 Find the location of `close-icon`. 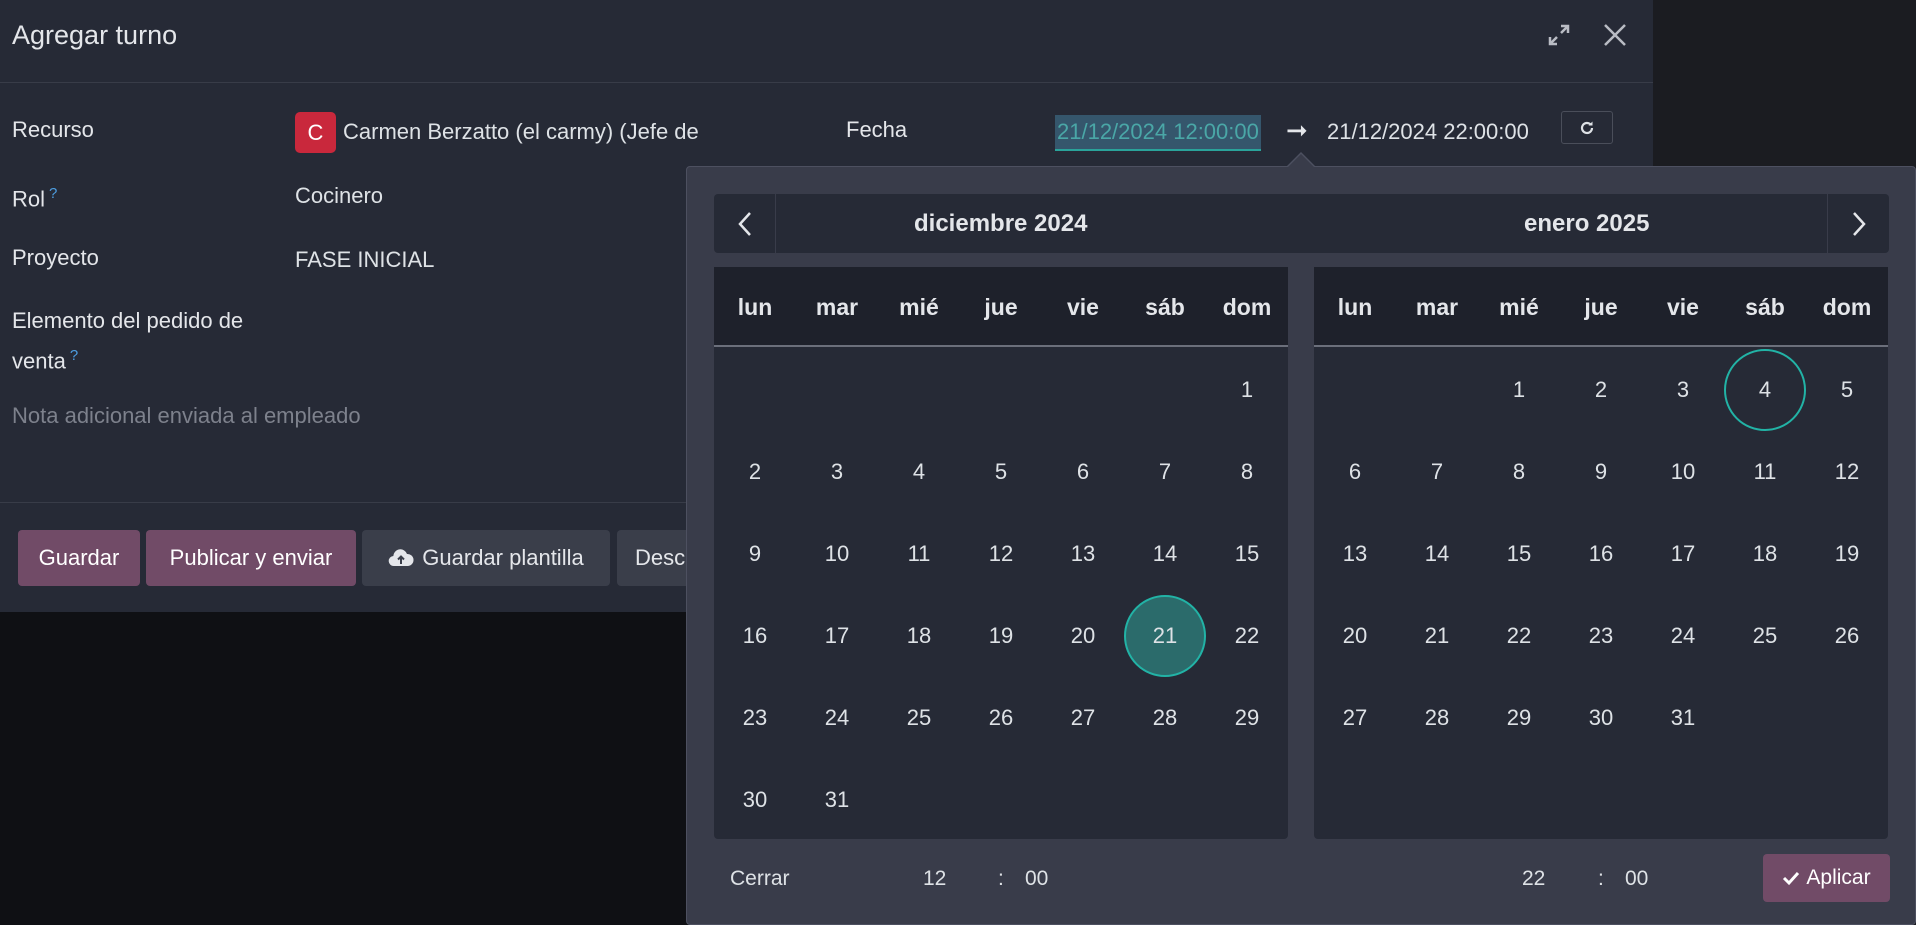

close-icon is located at coordinates (1615, 35).